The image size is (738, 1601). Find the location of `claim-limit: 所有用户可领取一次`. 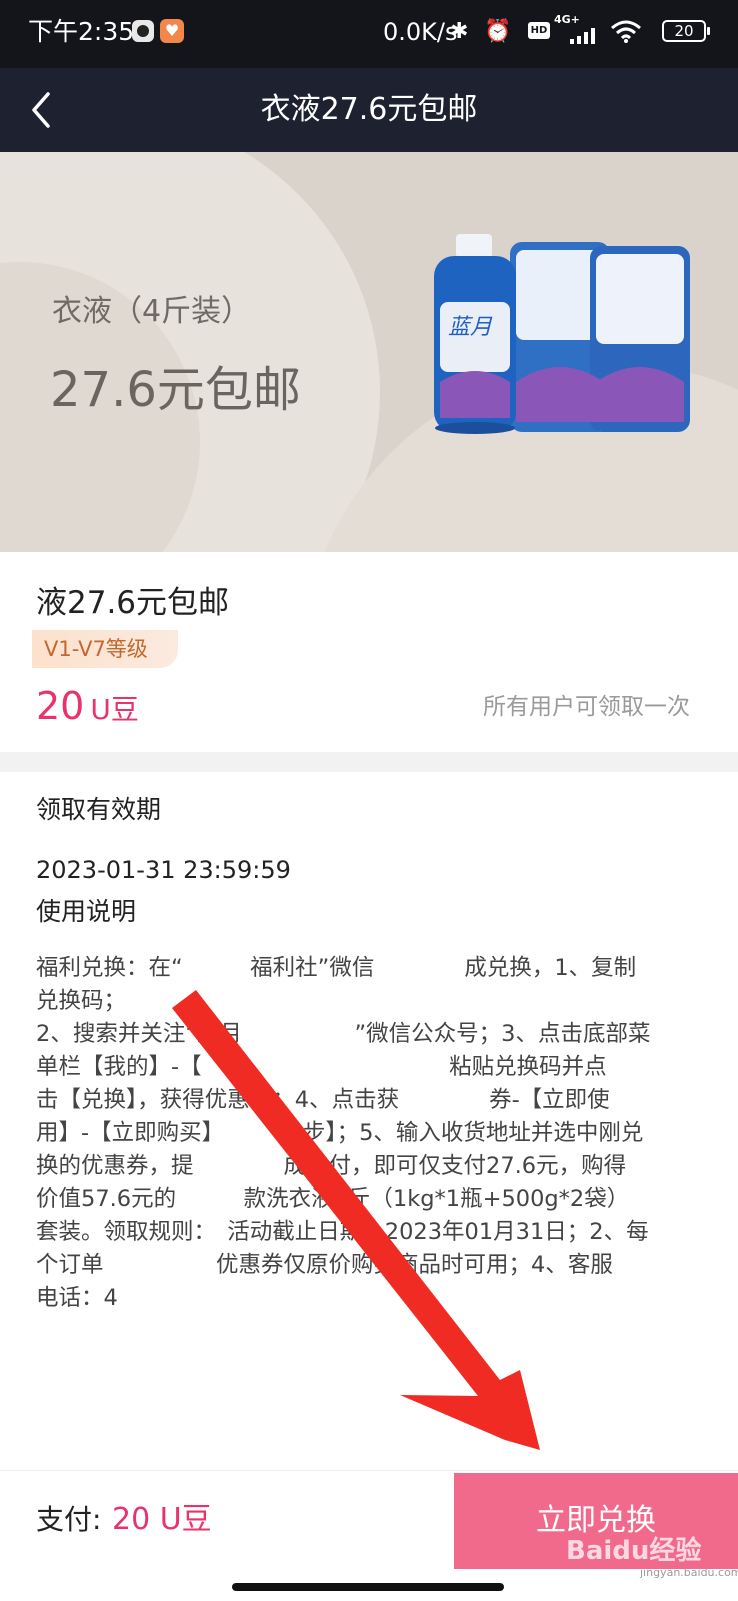

claim-limit: 所有用户可领取一次 is located at coordinates (586, 707).